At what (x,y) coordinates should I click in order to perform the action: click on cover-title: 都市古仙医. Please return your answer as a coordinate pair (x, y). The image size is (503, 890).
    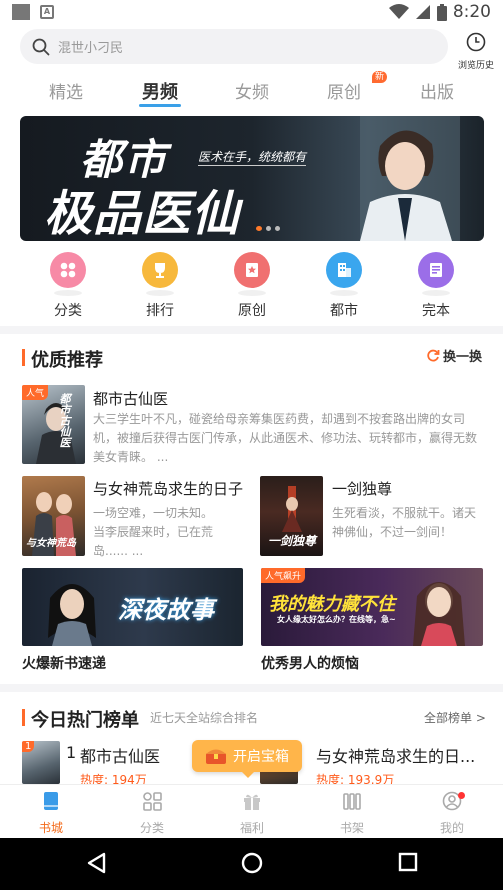
    Looking at the image, I should click on (64, 420).